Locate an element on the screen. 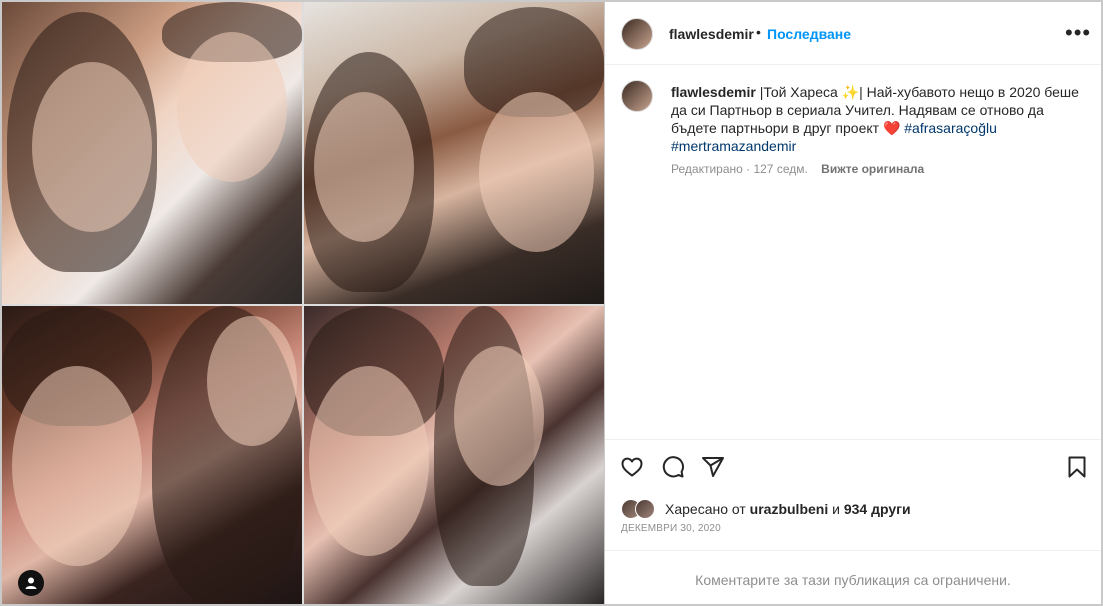 The height and width of the screenshot is (606, 1103). caption-avatar is located at coordinates (637, 96).